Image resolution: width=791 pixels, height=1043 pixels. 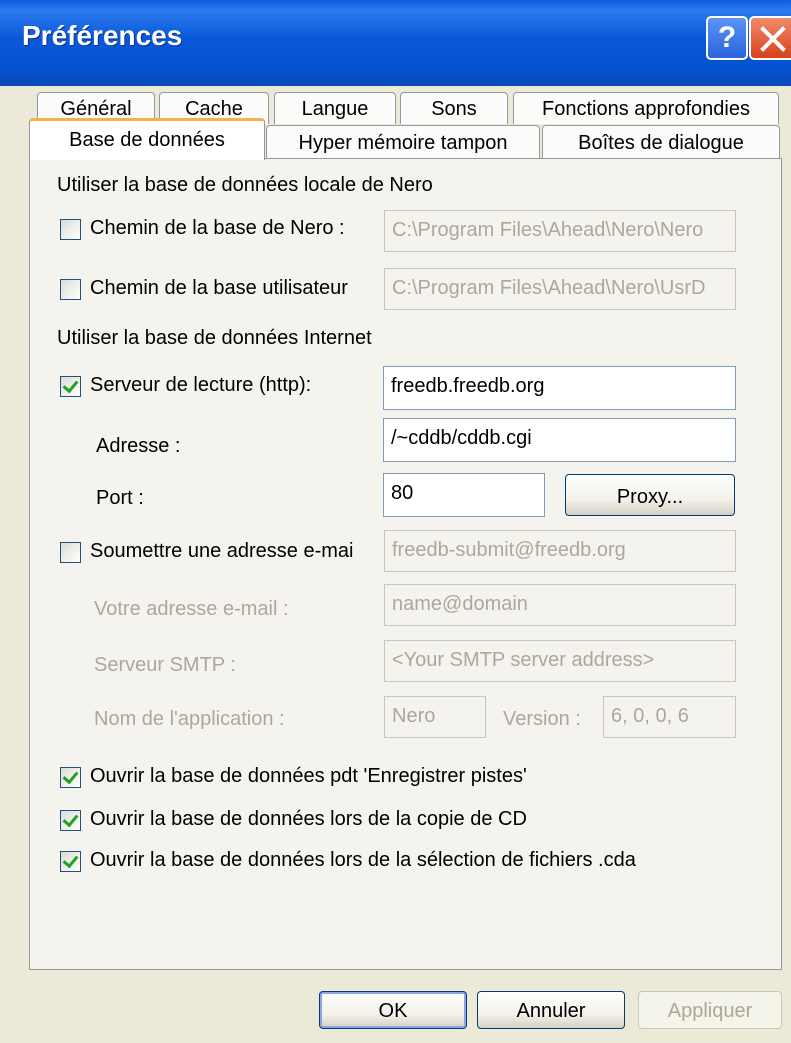 I want to click on tab-label: Sons, so click(x=454, y=109).